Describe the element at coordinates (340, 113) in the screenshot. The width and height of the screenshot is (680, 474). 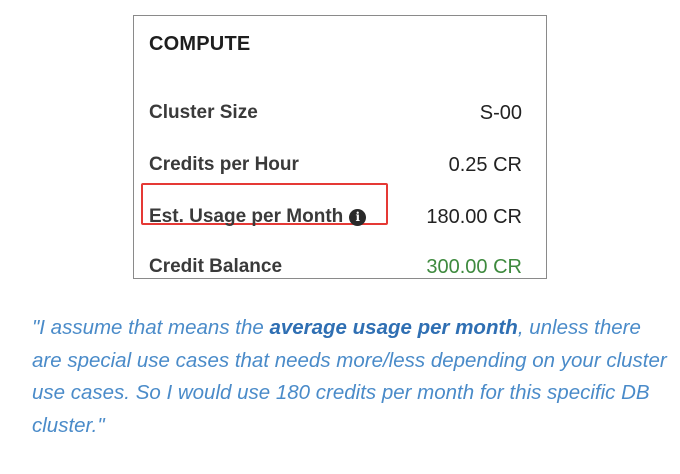
I see `row-cluster-size: Cluster Size S-00` at that location.